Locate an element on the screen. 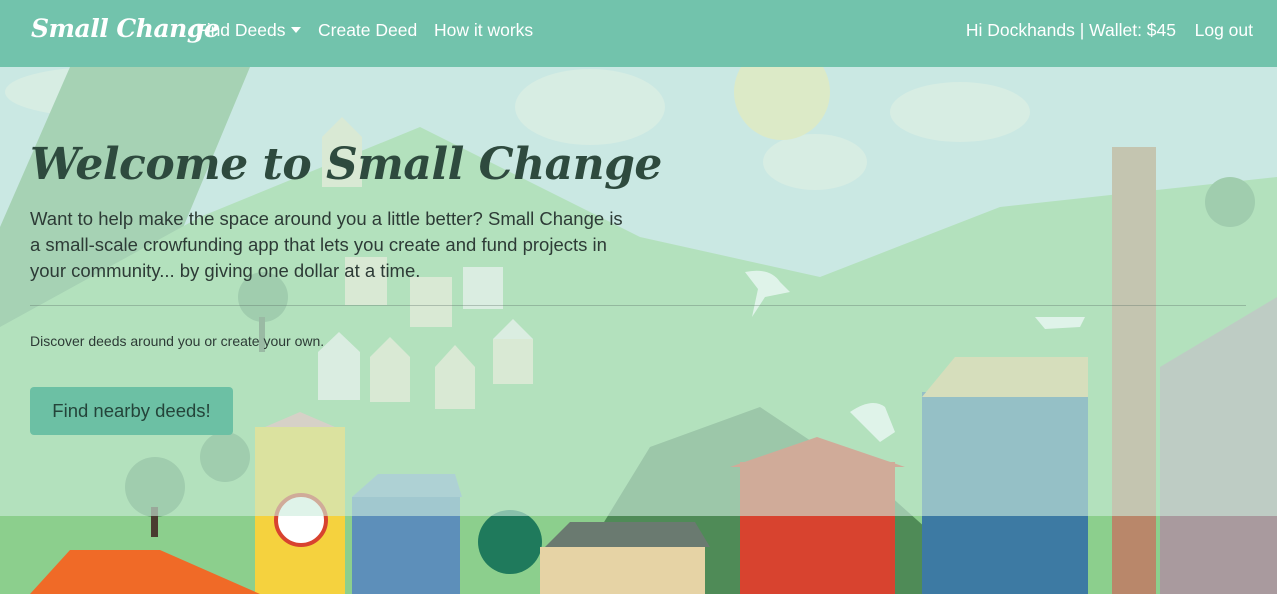  caret-down-icon is located at coordinates (295, 30).